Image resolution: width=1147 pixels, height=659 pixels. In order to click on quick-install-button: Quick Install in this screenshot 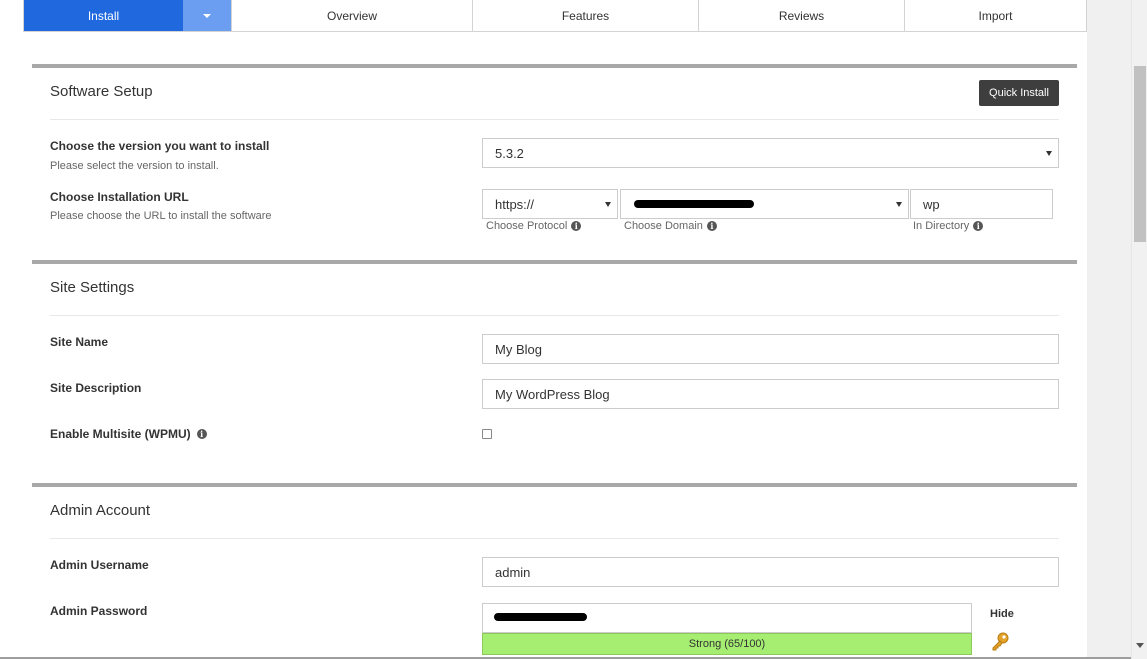, I will do `click(1019, 93)`.